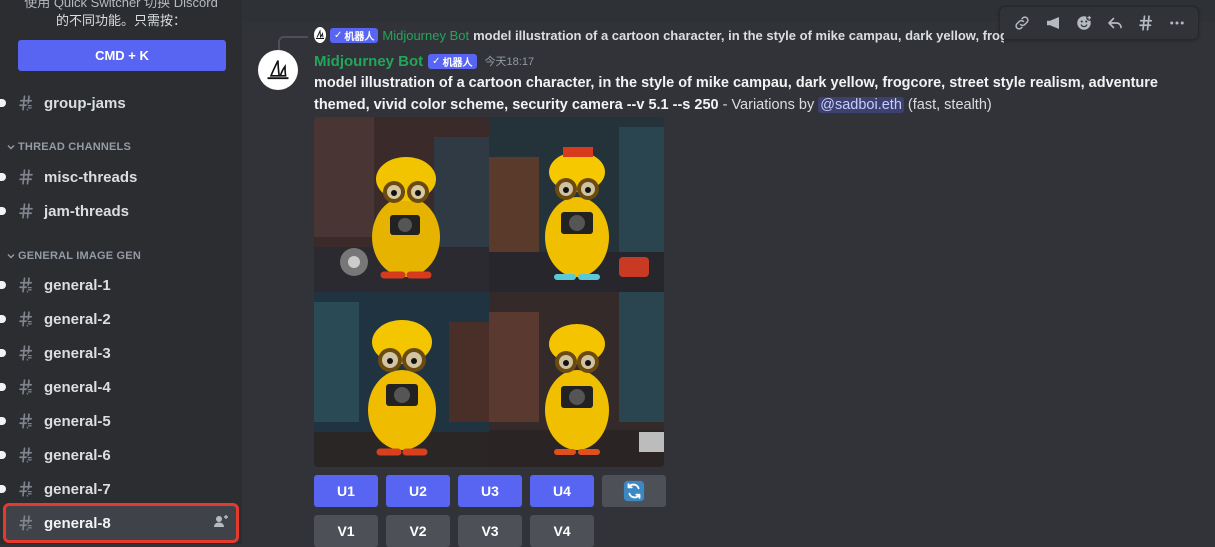 Image resolution: width=1215 pixels, height=547 pixels. I want to click on midjourney-sailboat-icon, so click(278, 70).